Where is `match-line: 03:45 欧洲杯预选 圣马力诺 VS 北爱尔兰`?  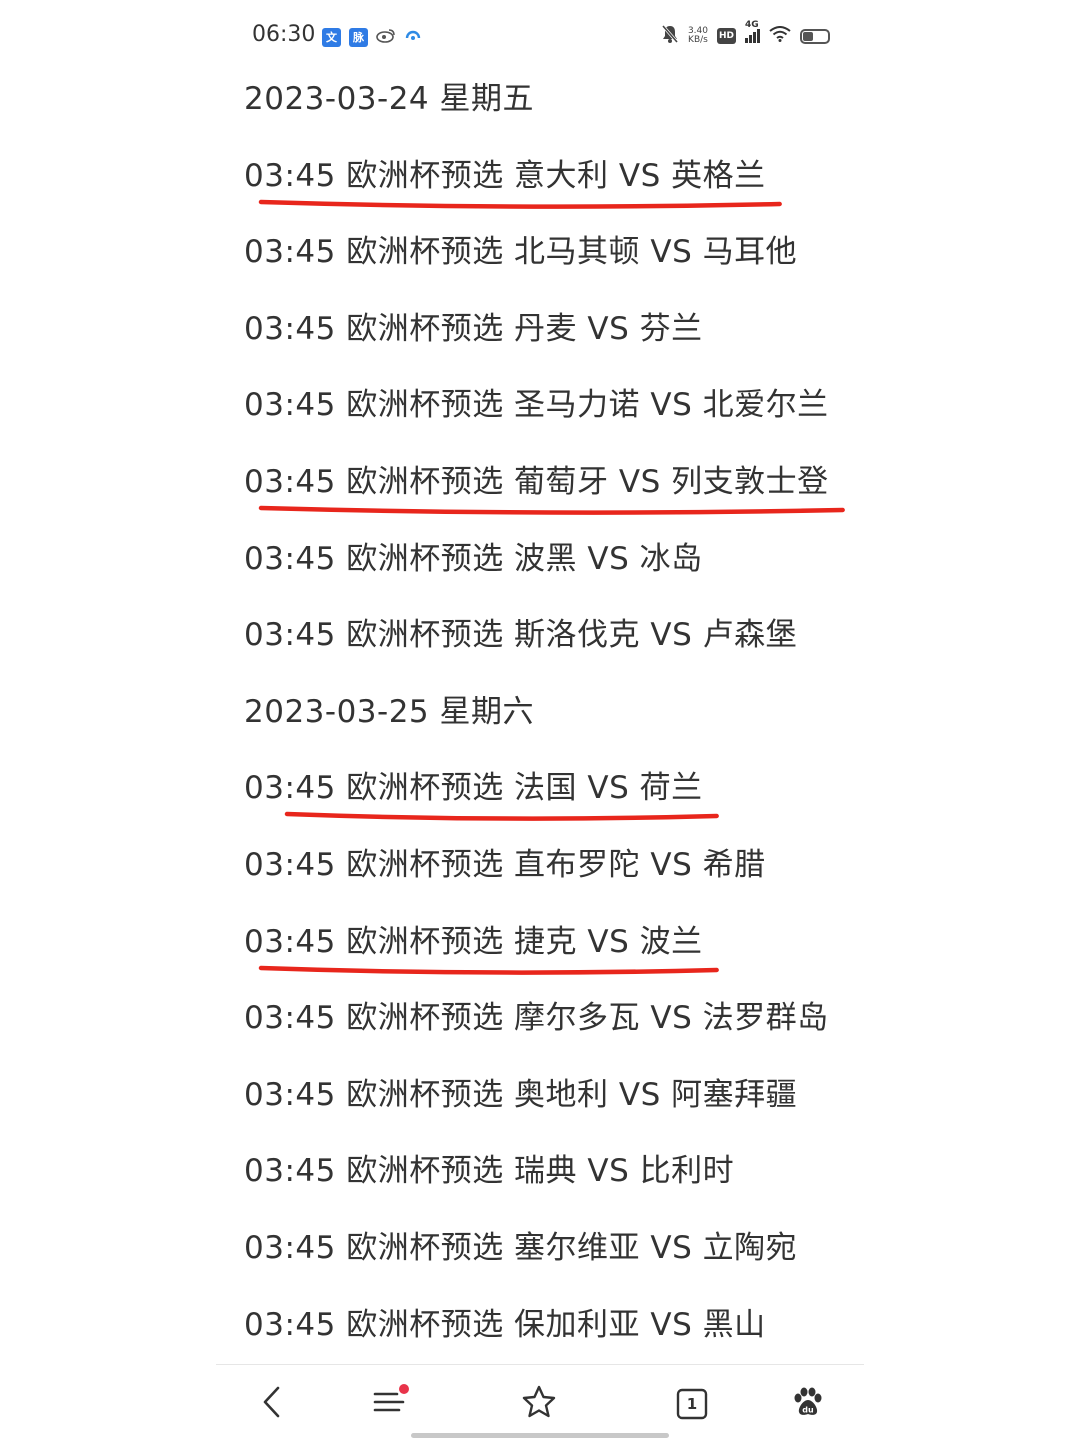
match-line: 03:45 欧洲杯预选 圣马力诺 VS 北爱尔兰 is located at coordinates (536, 405).